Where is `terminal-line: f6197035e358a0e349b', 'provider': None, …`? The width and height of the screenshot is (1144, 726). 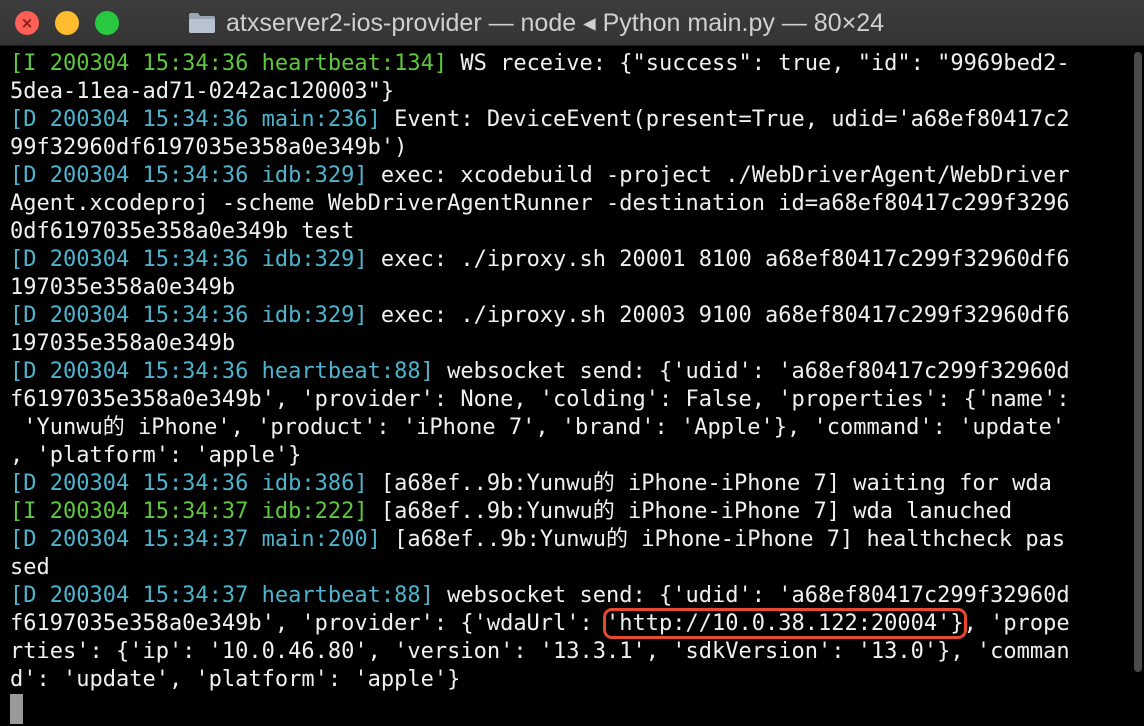
terminal-line: f6197035e358a0e349b', 'provider': None, … is located at coordinates (577, 400).